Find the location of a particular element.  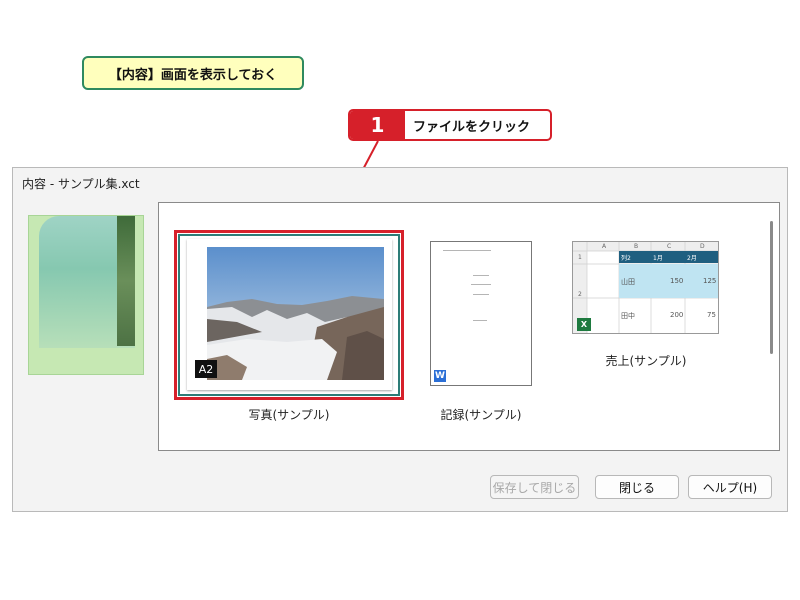

sheet-header-1: 列2 is located at coordinates (626, 258).